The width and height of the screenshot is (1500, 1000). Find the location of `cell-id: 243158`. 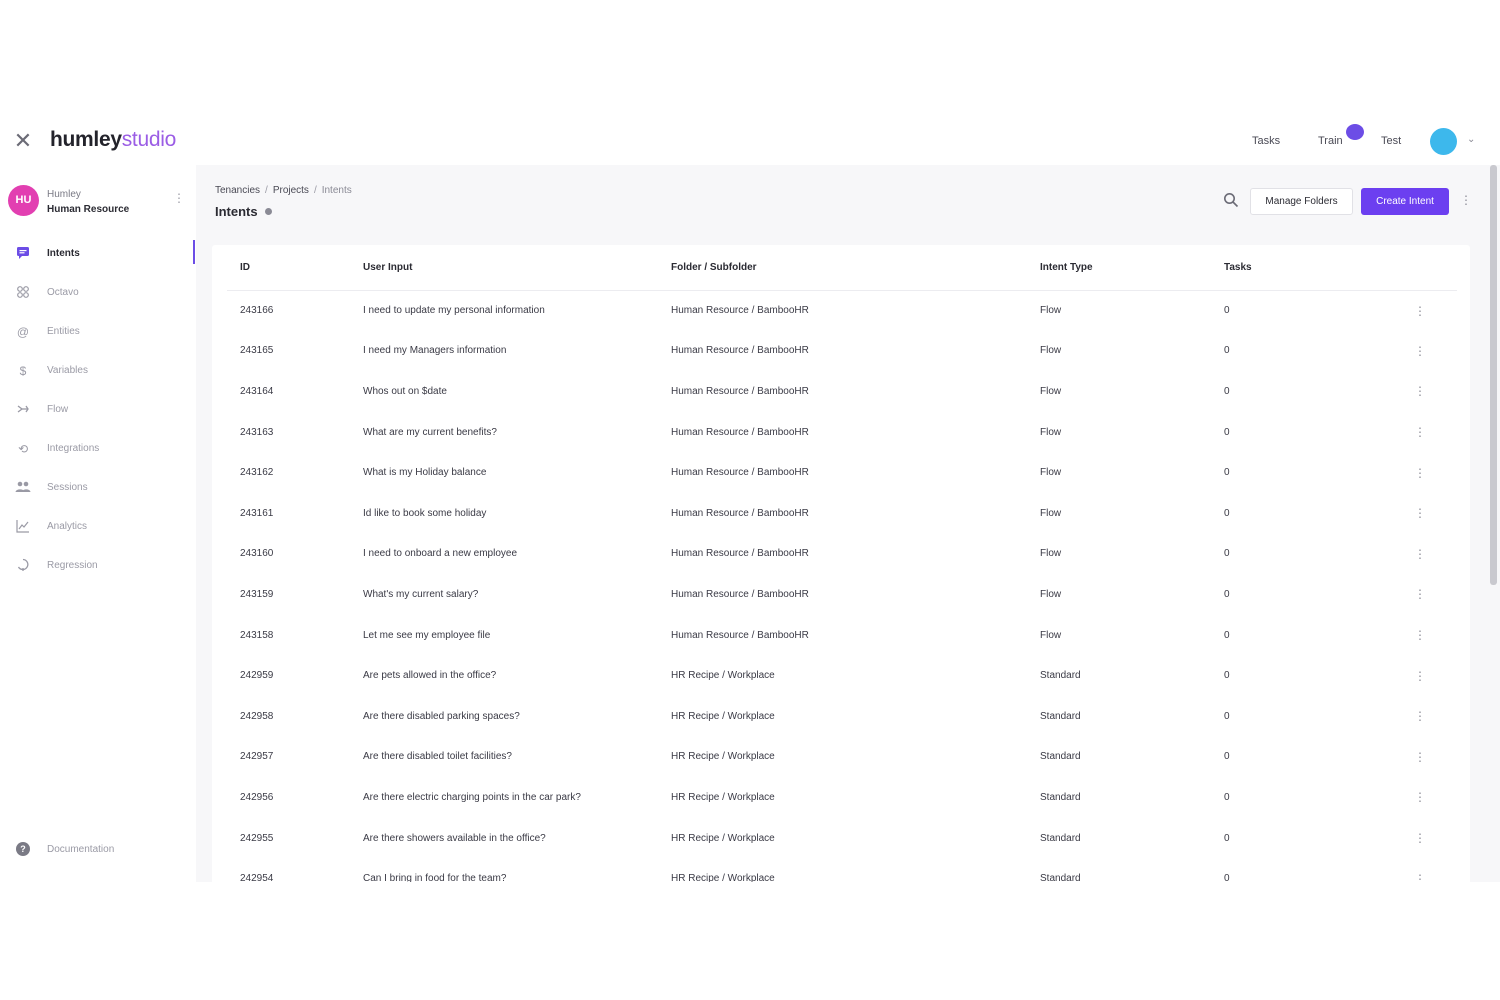

cell-id: 243158 is located at coordinates (257, 635).